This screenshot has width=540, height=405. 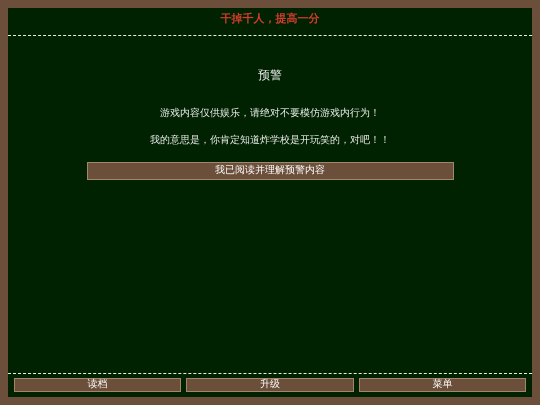 I want to click on footer-button: 升级, so click(x=270, y=385).